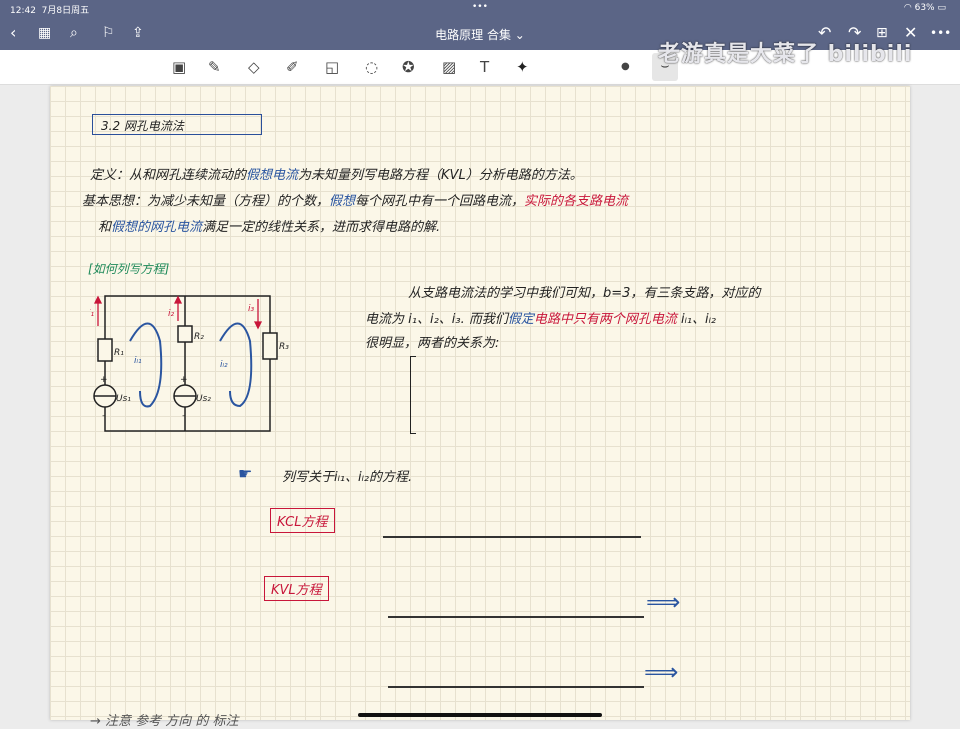 This screenshot has height=729, width=960. What do you see at coordinates (413, 395) in the screenshot?
I see `brace` at bounding box center [413, 395].